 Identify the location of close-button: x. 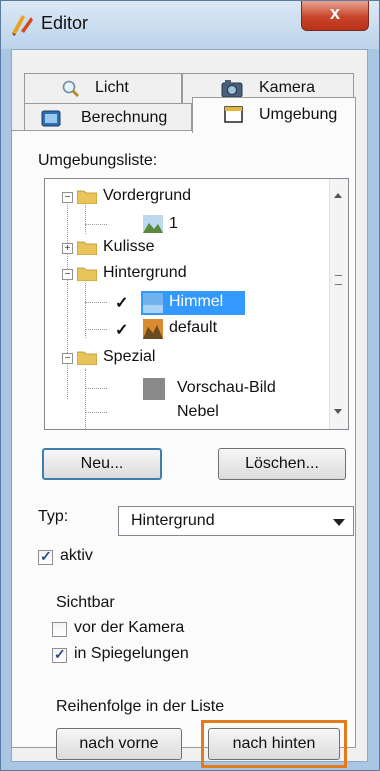
(335, 16).